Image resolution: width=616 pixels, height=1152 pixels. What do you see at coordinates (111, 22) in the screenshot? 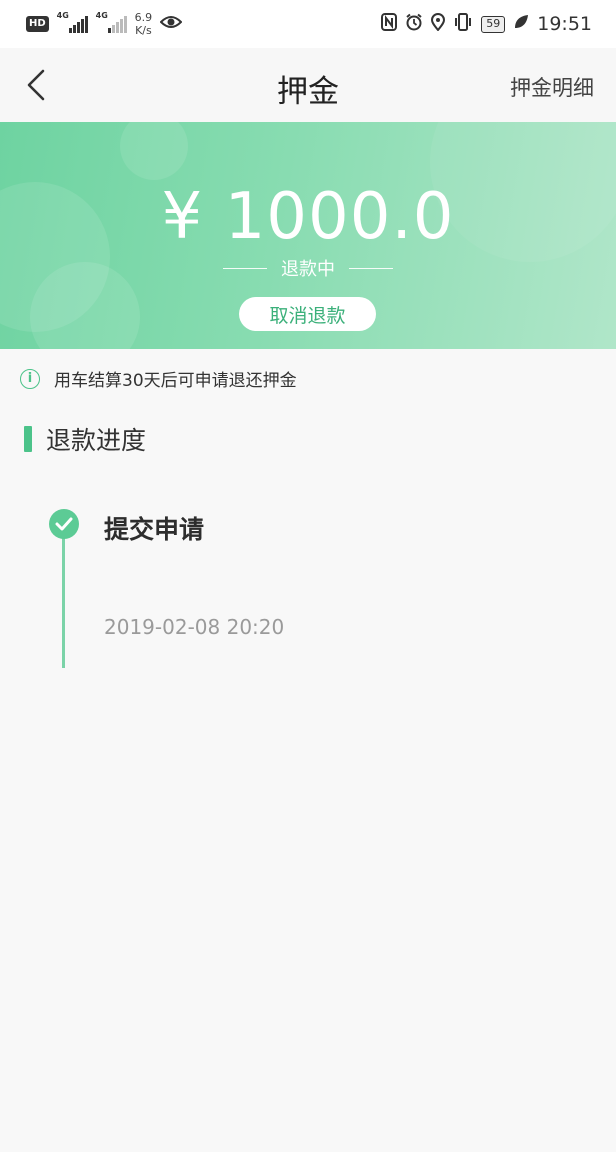
I see `signal-icon-2: 4G` at bounding box center [111, 22].